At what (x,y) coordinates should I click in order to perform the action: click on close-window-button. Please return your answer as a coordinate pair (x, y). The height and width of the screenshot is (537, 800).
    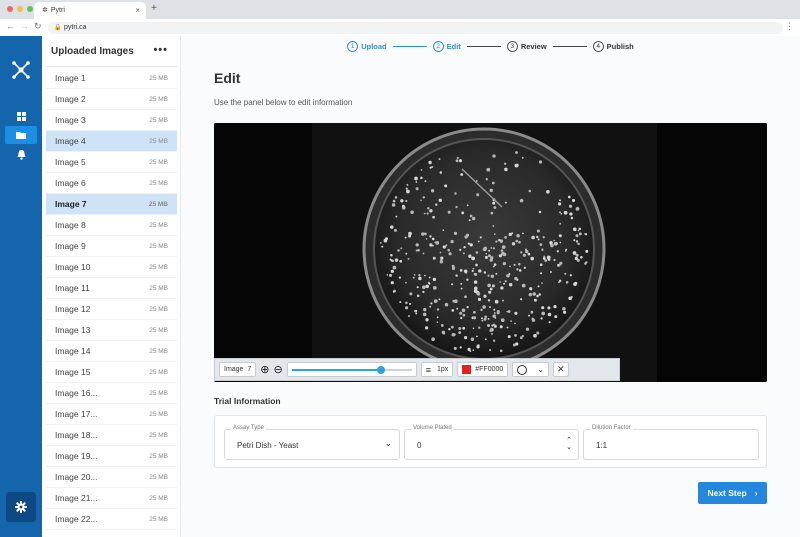
    Looking at the image, I should click on (10, 9).